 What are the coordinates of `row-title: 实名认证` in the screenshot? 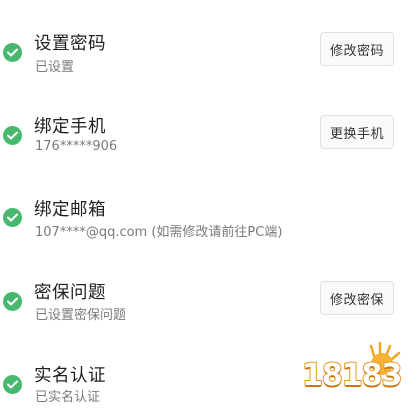 It's located at (70, 376).